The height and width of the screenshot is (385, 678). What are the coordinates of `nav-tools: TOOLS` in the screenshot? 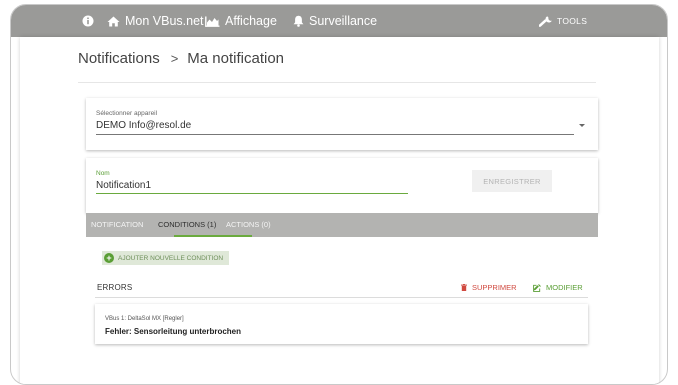 It's located at (563, 21).